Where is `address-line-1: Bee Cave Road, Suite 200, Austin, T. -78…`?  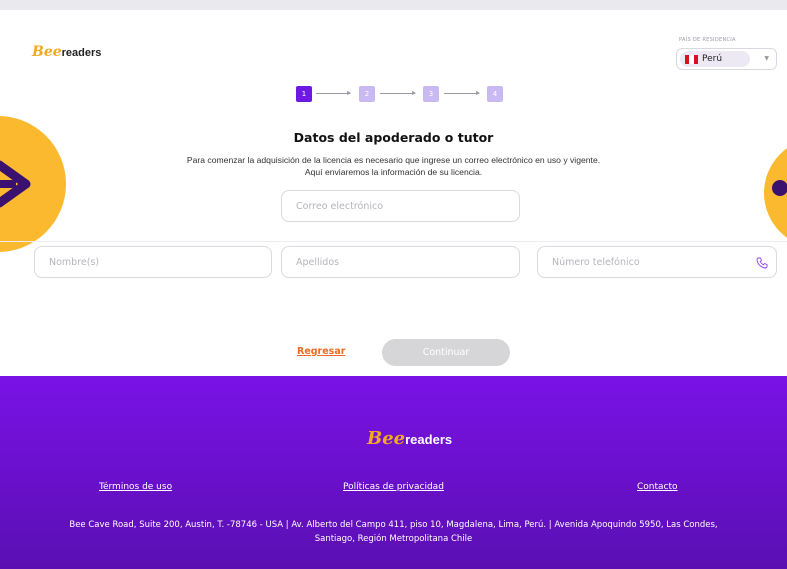
address-line-1: Bee Cave Road, Suite 200, Austin, T. -78… is located at coordinates (393, 525).